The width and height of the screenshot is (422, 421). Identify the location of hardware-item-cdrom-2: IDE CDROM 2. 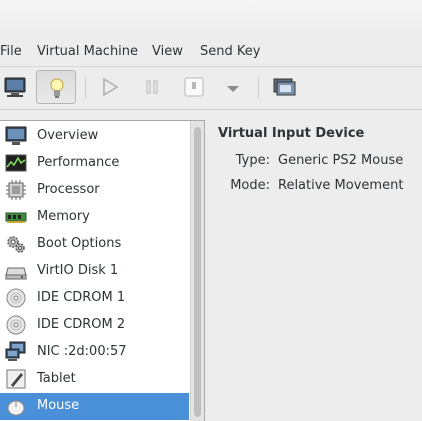
(94, 325).